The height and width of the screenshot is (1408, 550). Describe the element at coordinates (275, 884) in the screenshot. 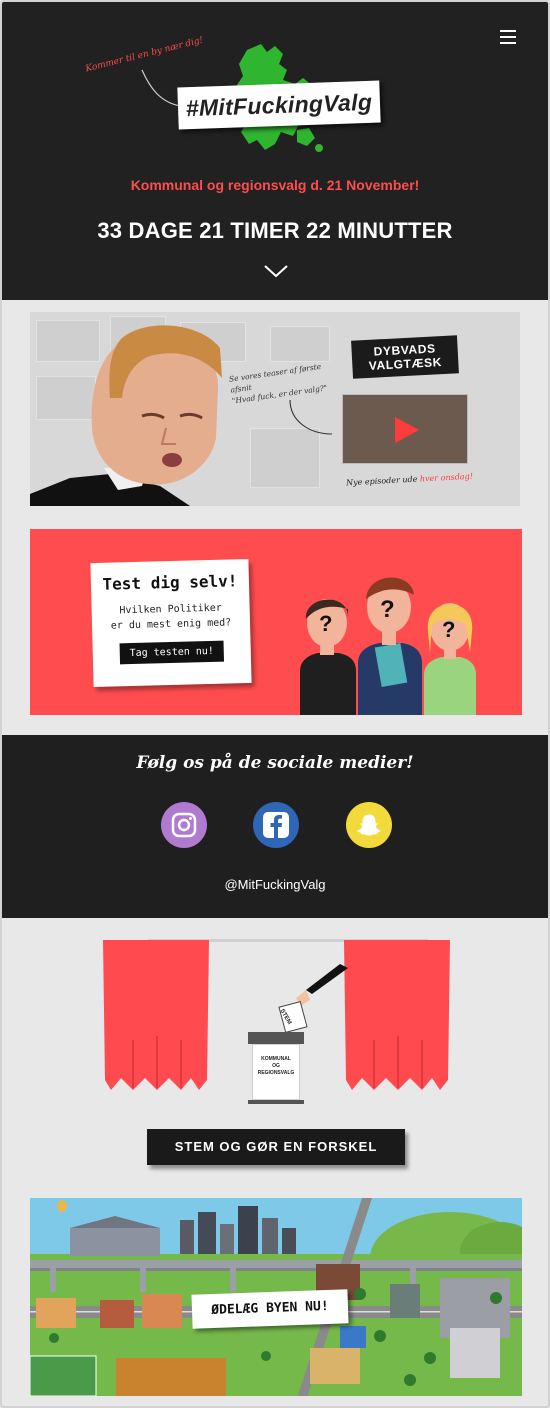

I see `social-handle-link: @MitFuckingValg` at that location.